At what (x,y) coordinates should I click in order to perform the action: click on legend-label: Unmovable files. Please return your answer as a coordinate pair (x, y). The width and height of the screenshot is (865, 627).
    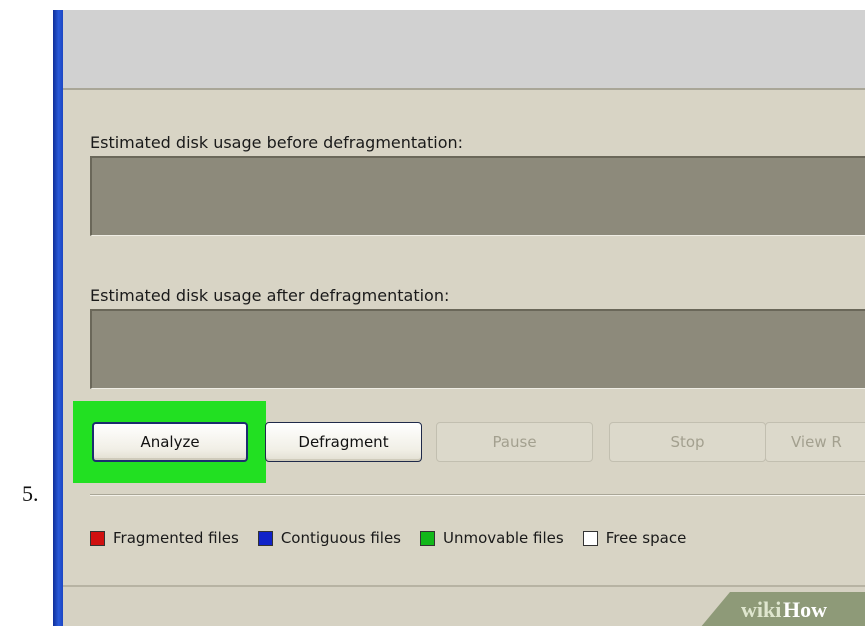
    Looking at the image, I should click on (503, 538).